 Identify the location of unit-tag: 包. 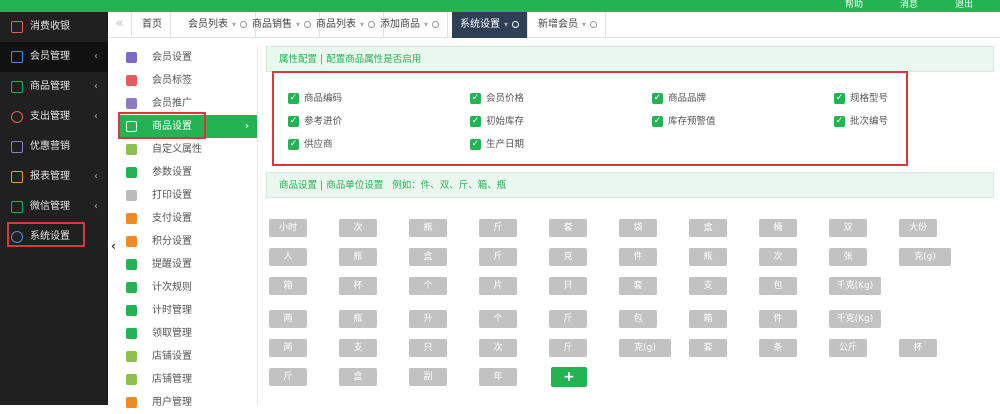
(778, 286).